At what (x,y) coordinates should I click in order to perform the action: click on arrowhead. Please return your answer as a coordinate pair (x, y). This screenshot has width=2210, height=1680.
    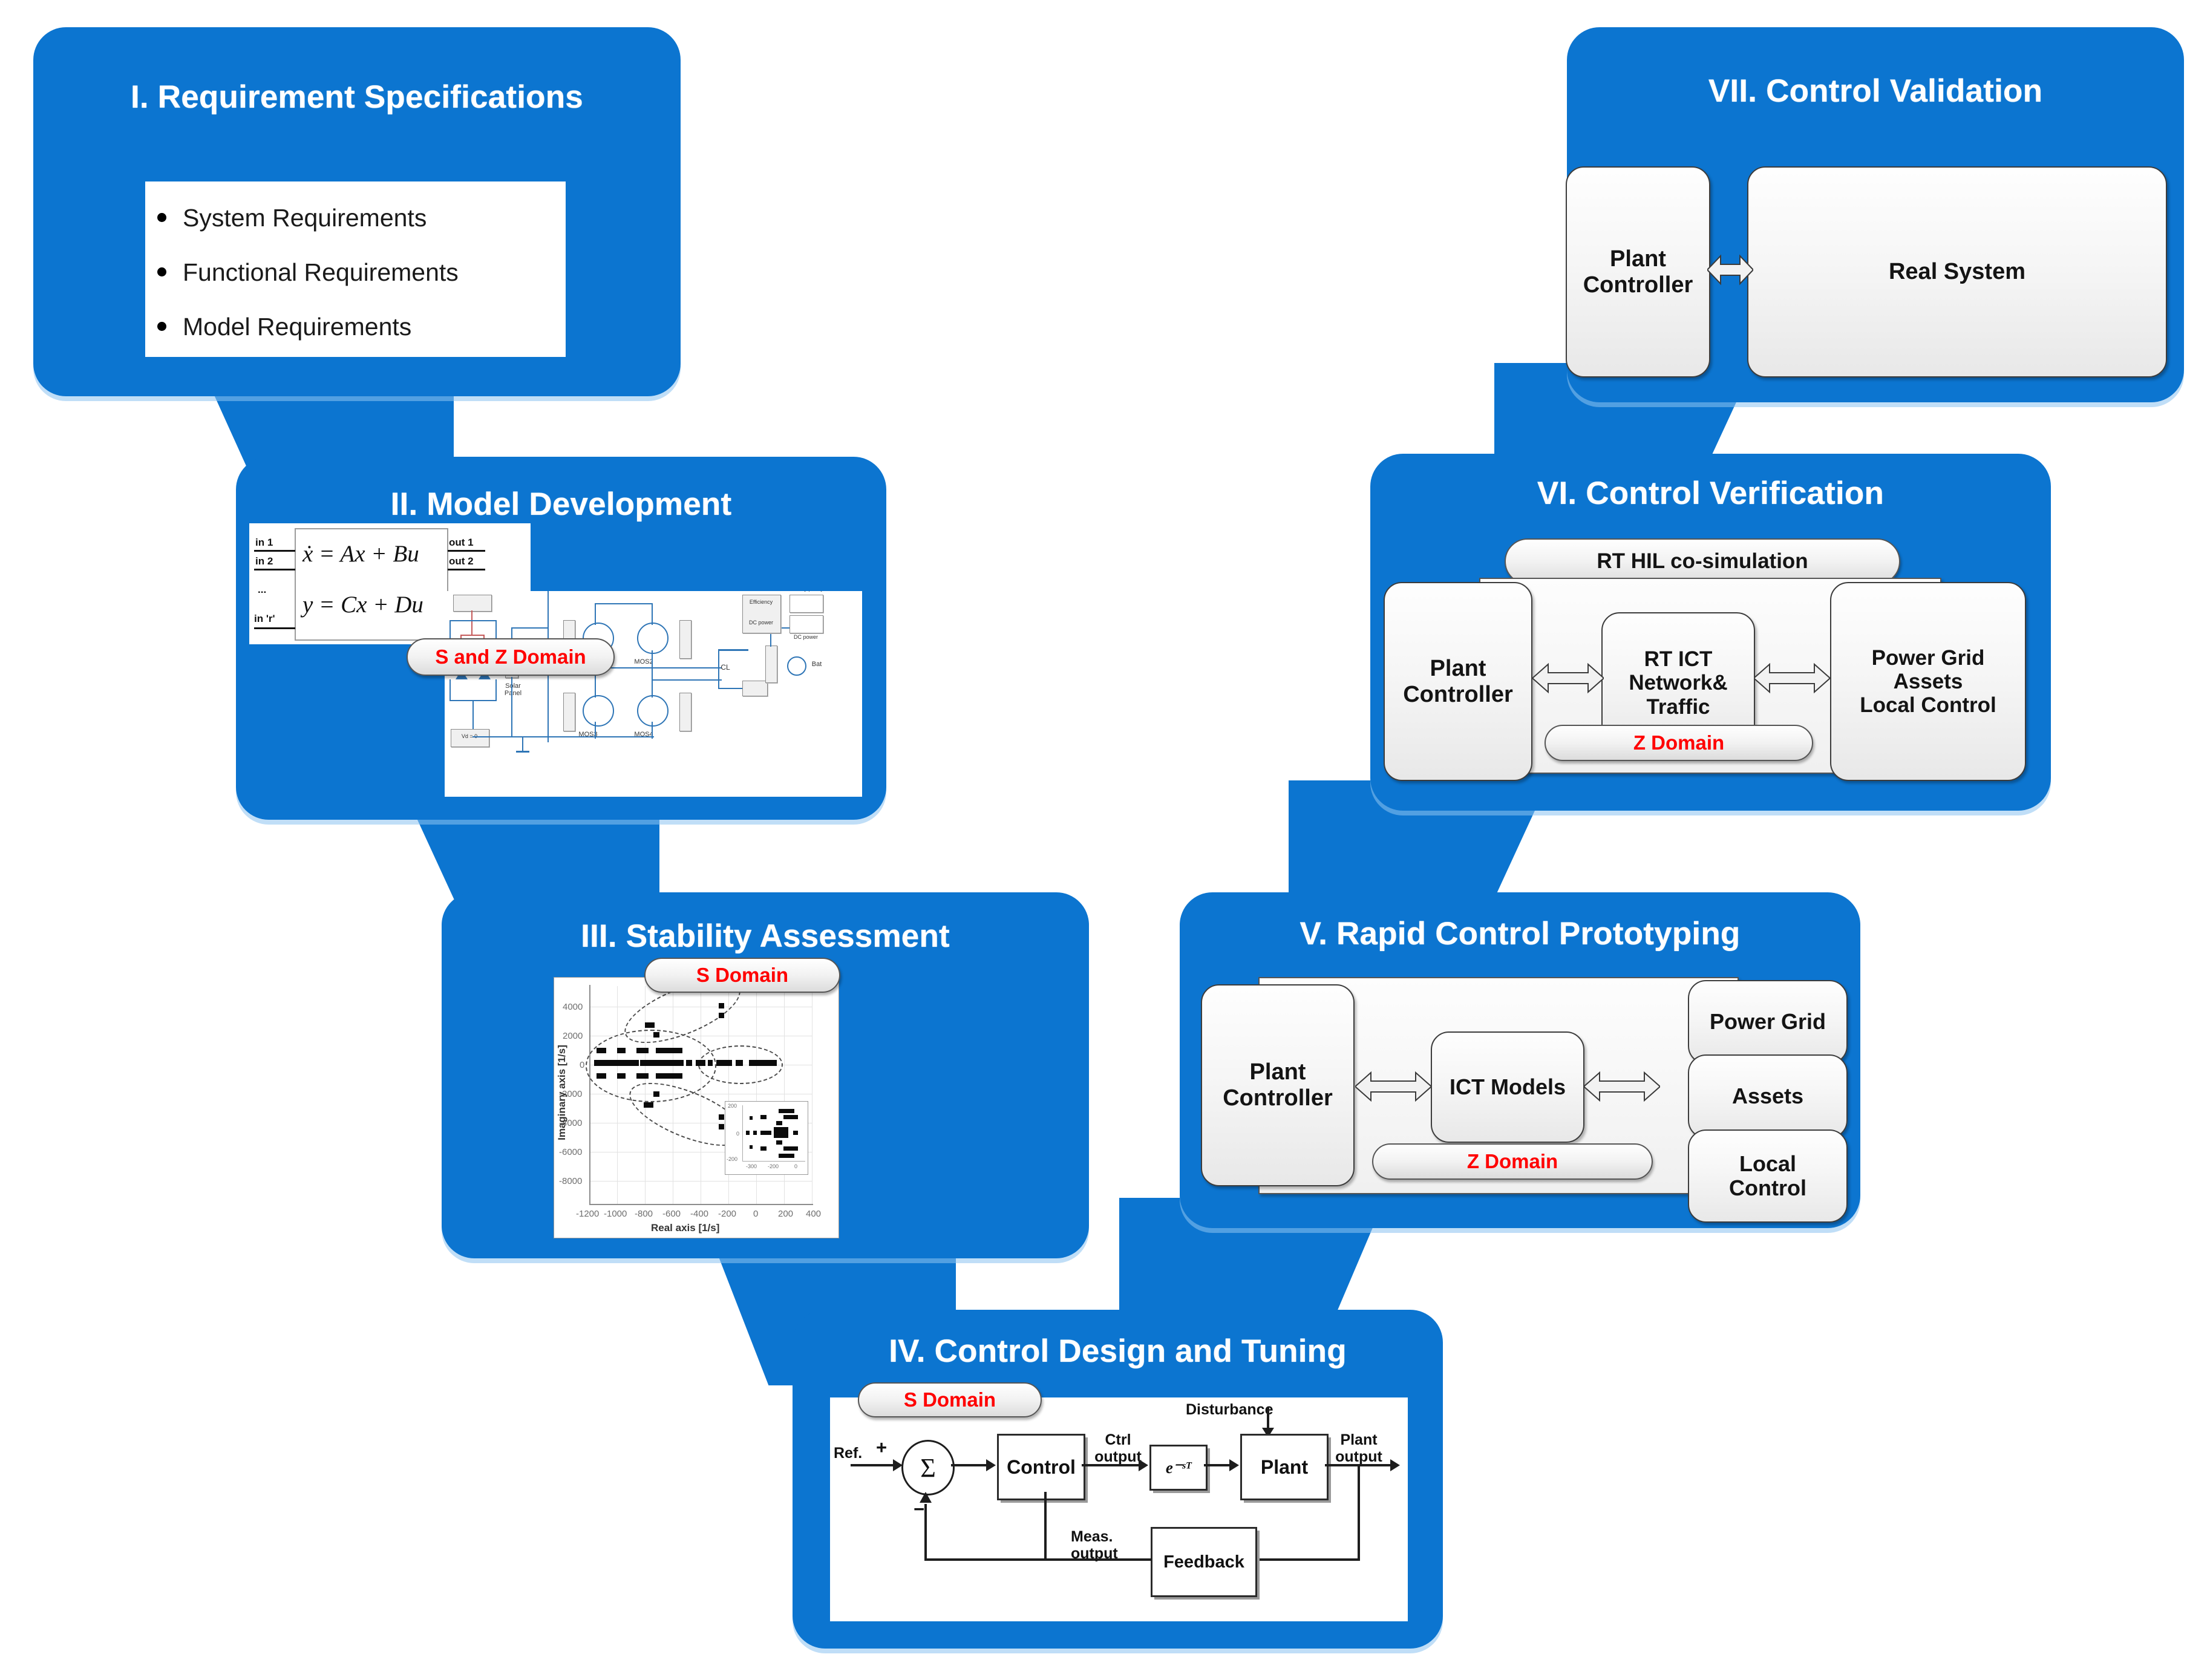
    Looking at the image, I should click on (1234, 1465).